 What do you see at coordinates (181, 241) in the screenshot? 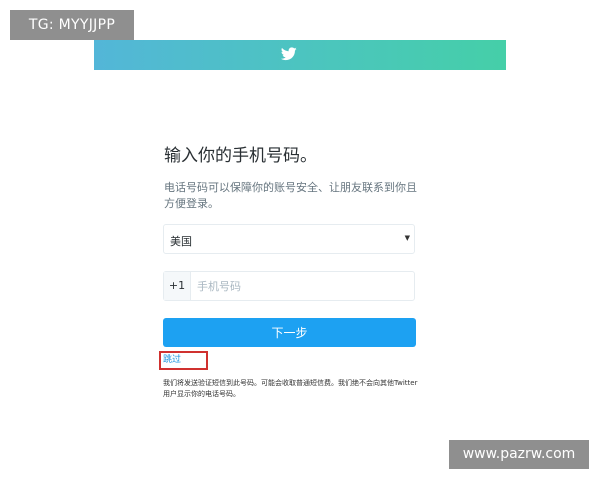
I see `country-select-value: 美国` at bounding box center [181, 241].